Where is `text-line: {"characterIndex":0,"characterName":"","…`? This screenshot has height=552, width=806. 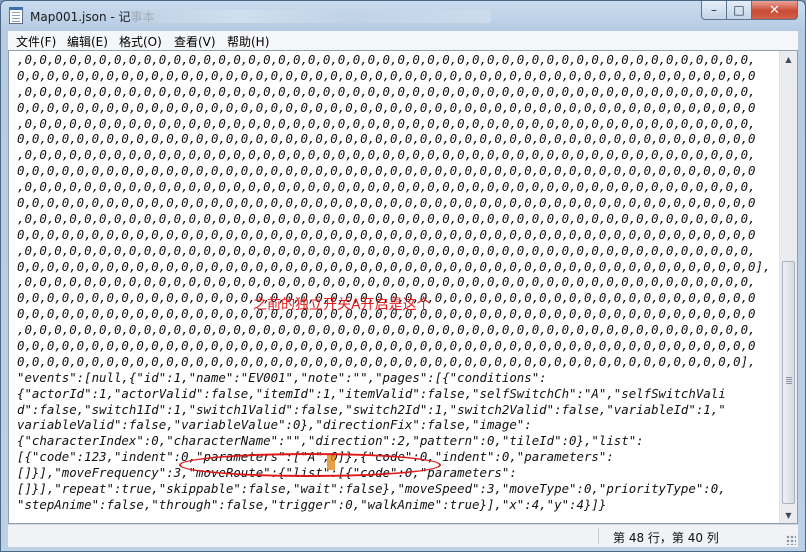
text-line: {"characterIndex":0,"characterName":"","… is located at coordinates (330, 441).